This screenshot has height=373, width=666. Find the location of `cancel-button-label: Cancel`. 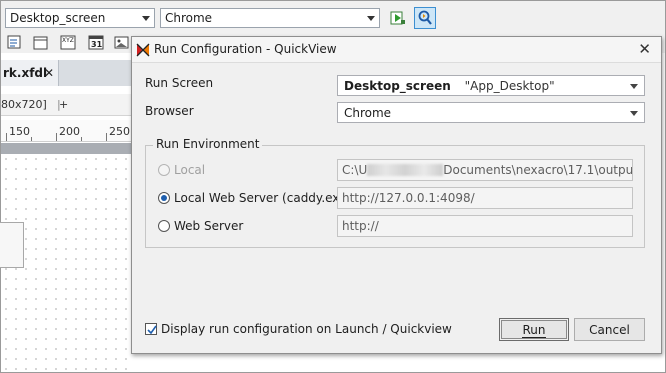

cancel-button-label: Cancel is located at coordinates (609, 330).